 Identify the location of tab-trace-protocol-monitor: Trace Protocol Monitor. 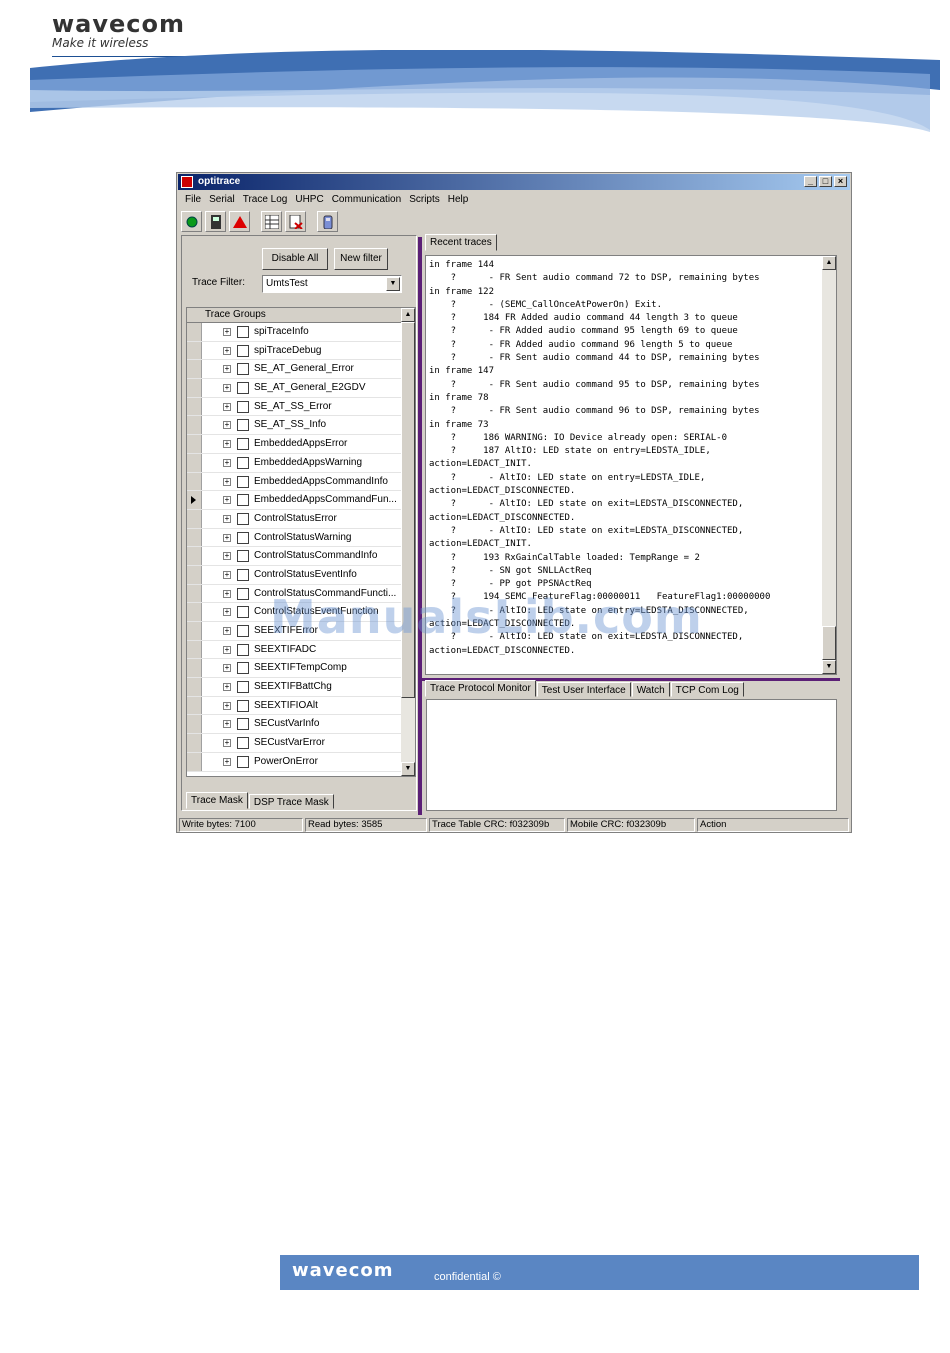
(480, 688).